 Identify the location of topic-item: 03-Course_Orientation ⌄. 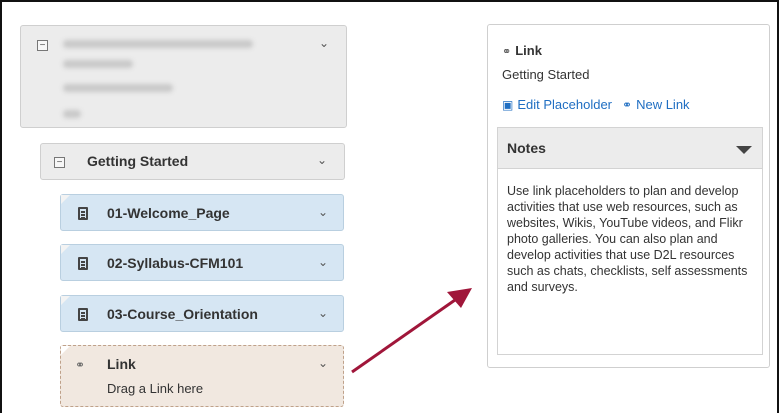
(202, 313).